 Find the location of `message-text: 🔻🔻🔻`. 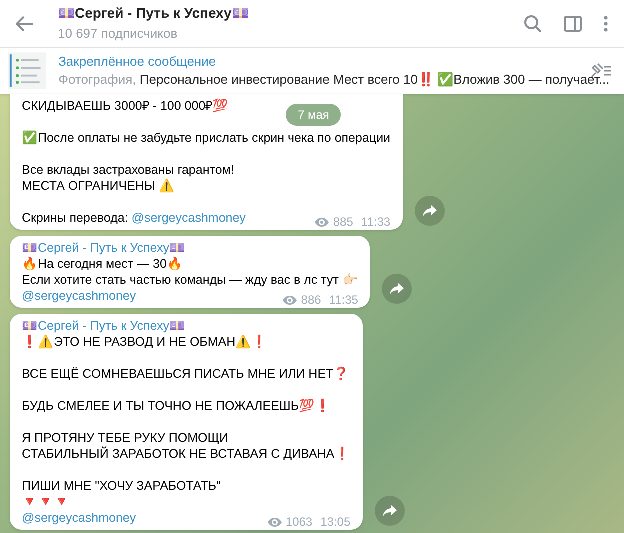

message-text: 🔻🔻🔻 is located at coordinates (46, 502).